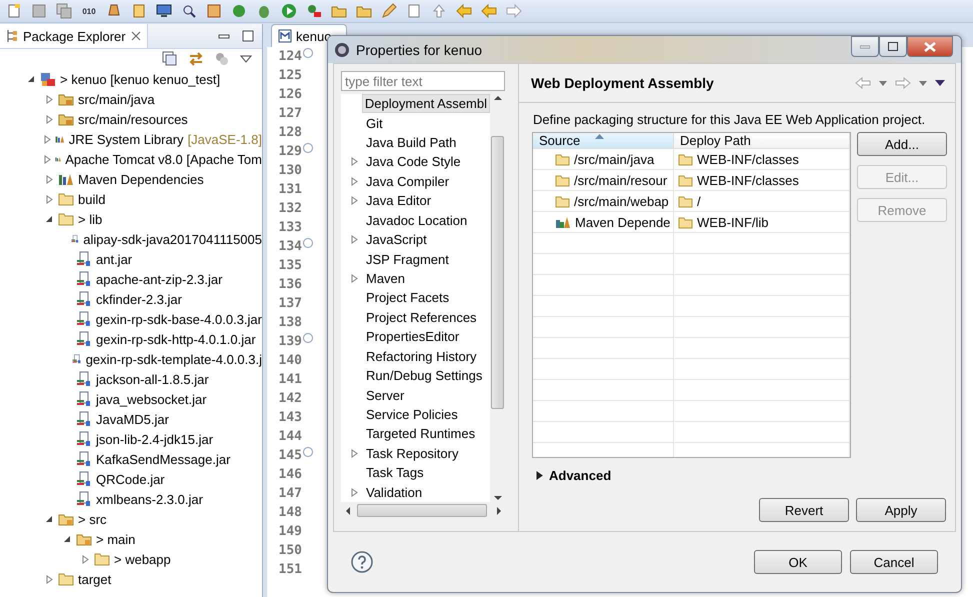 The image size is (973, 597). Describe the element at coordinates (90, 219) in the screenshot. I see `tree-item: > lib` at that location.